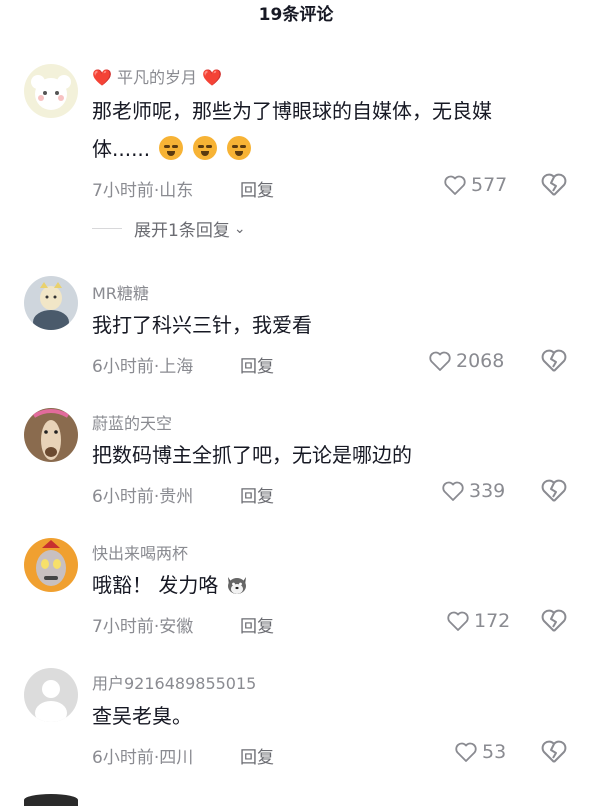 This screenshot has width=592, height=806. I want to click on comment-text: 哦豁！ 发力咯, so click(327, 585).